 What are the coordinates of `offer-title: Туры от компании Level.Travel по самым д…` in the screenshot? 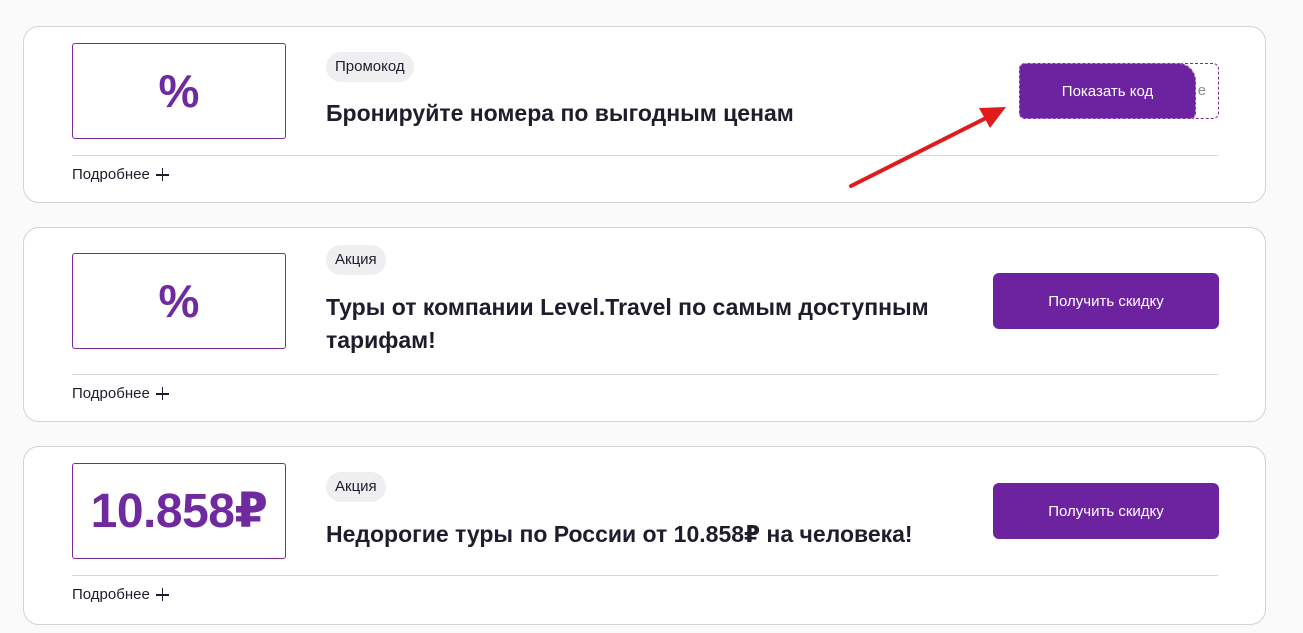 It's located at (627, 323).